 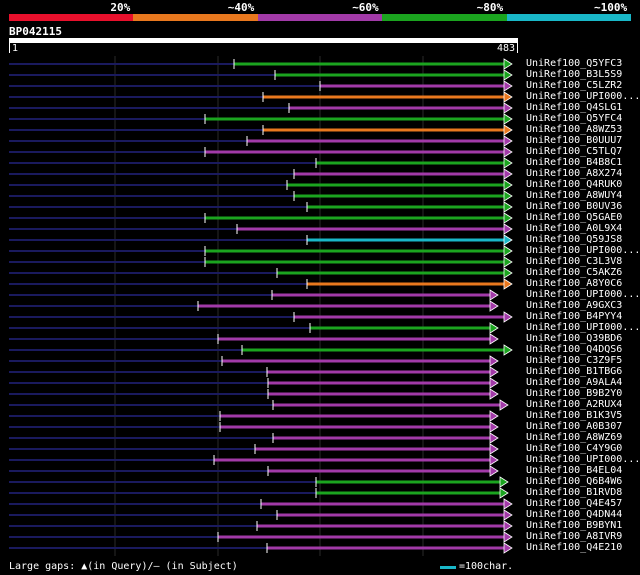 What do you see at coordinates (574, 404) in the screenshot?
I see `hit-label: UniRef100_A2RUX4` at bounding box center [574, 404].